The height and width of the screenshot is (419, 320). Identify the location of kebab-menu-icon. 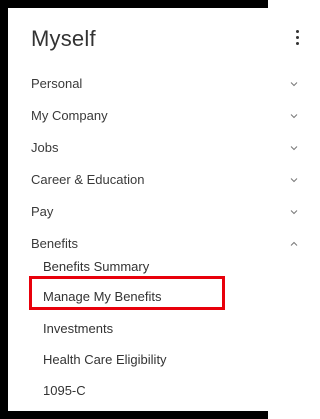
(297, 39).